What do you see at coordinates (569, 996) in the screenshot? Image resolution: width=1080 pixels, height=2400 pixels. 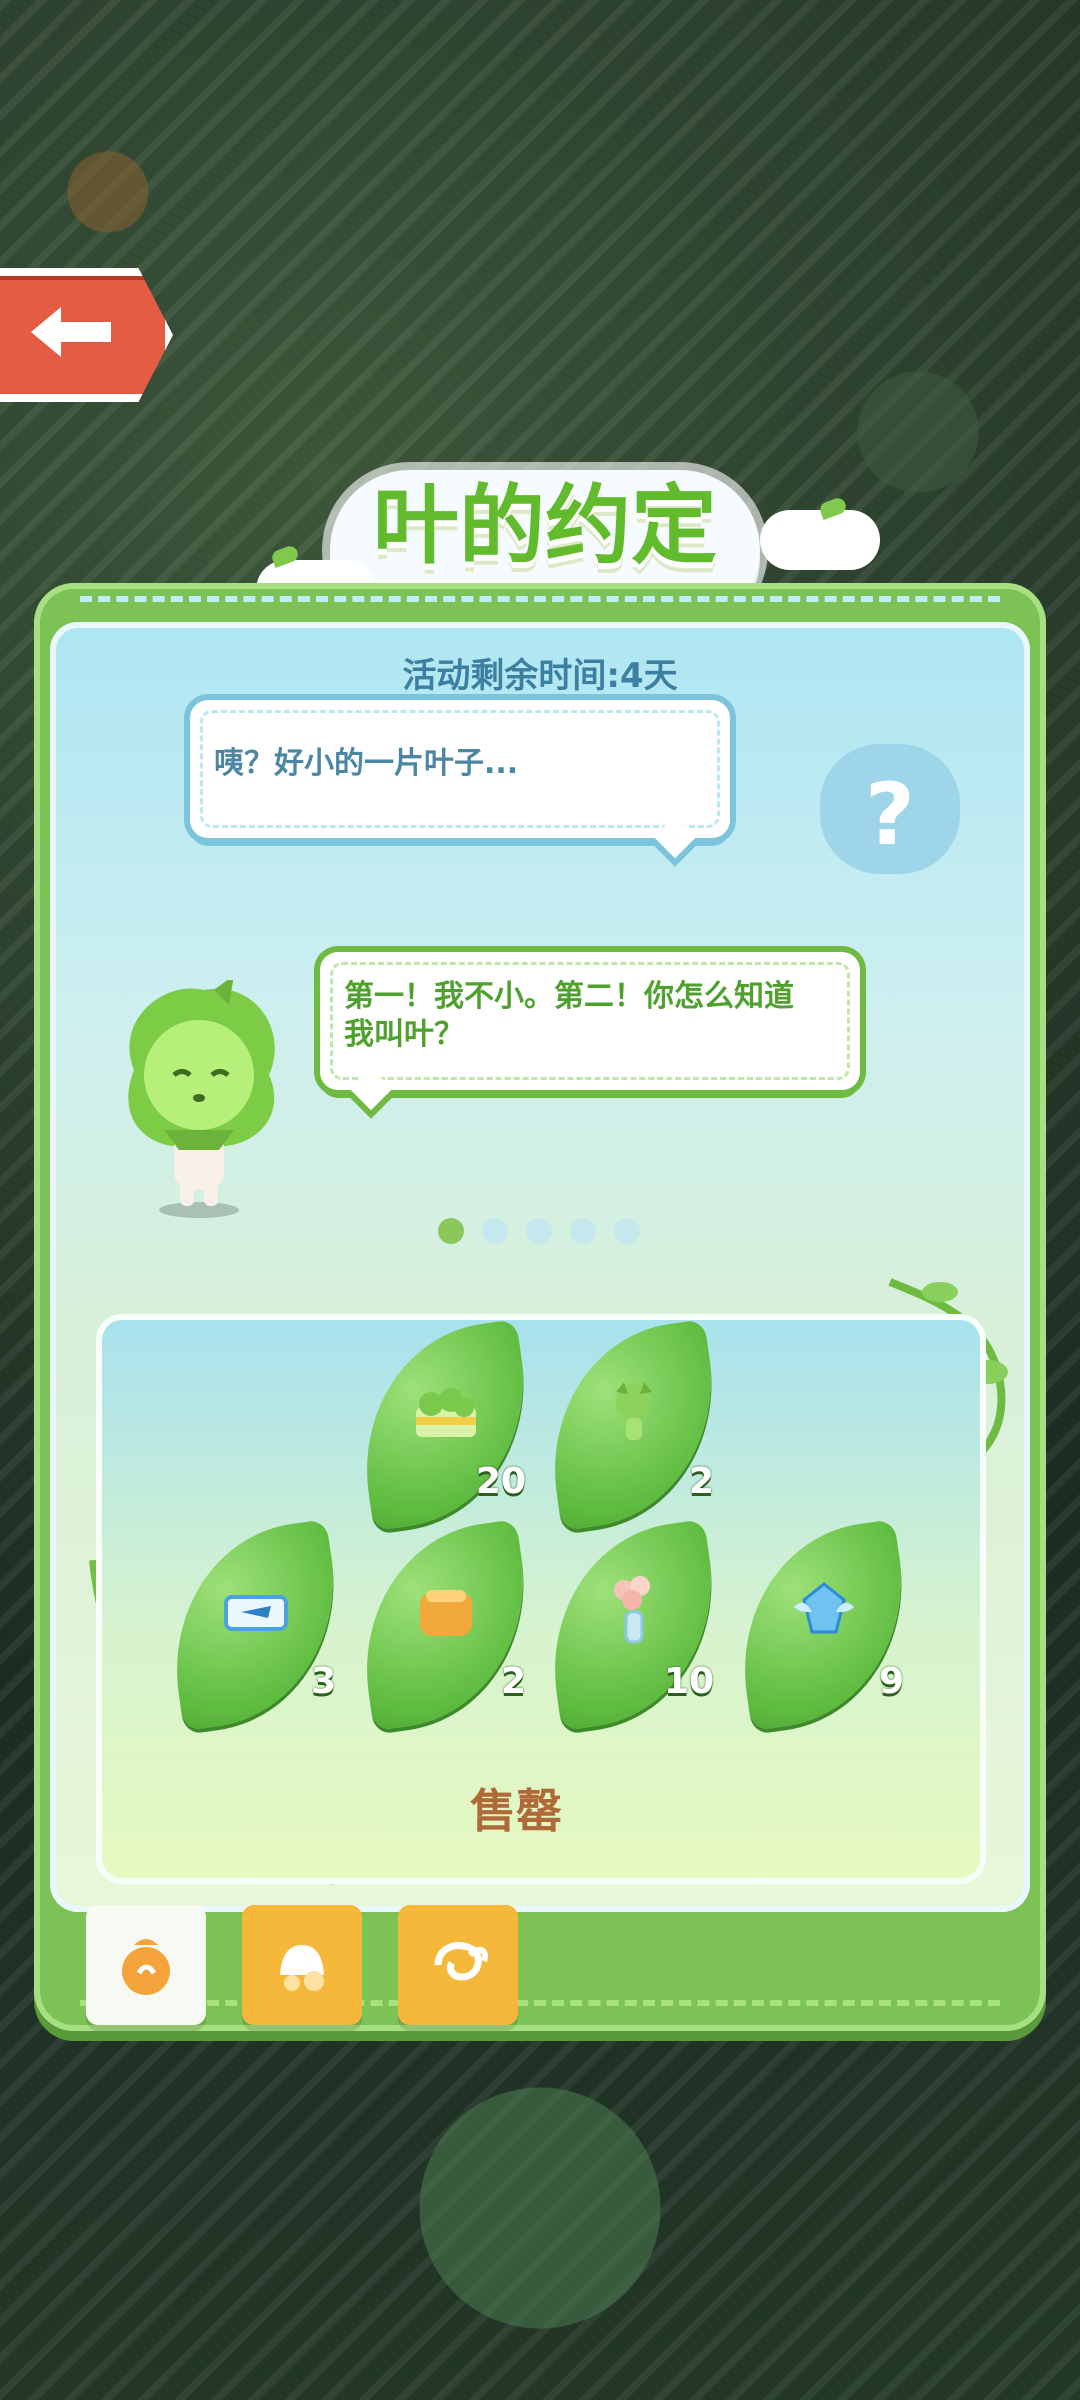 I see `dialogue-line-1: 第一！我不小。第二！你怎么知道` at bounding box center [569, 996].